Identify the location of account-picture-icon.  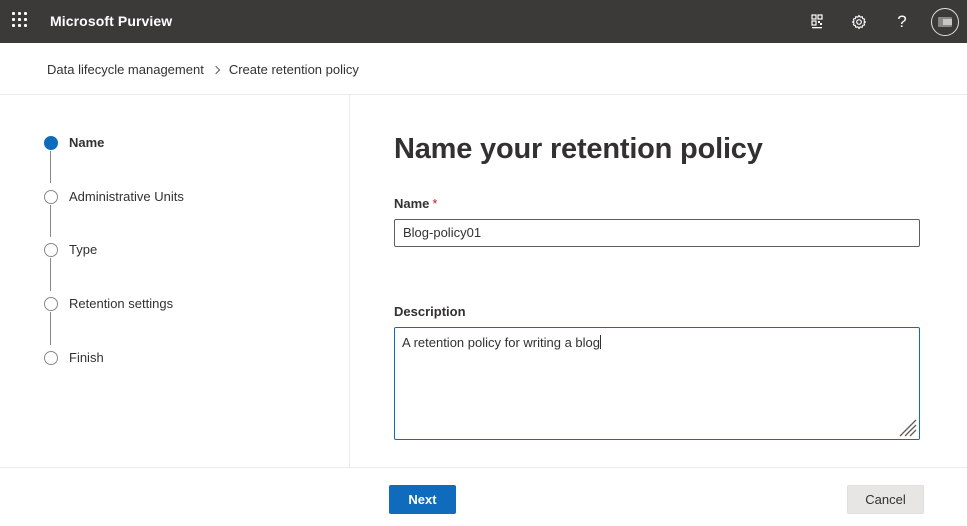
(945, 22).